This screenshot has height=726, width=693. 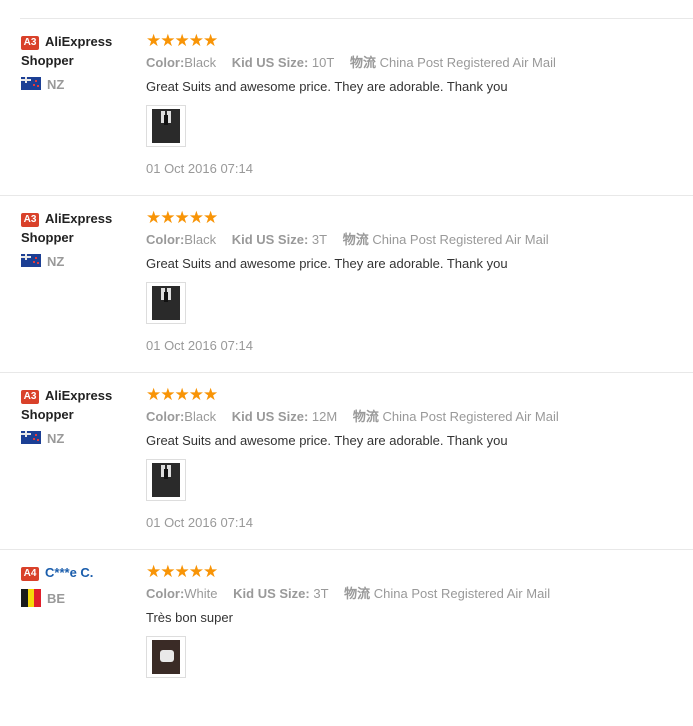 I want to click on reviewer-name-line: A4 C***e C., so click(x=81, y=572).